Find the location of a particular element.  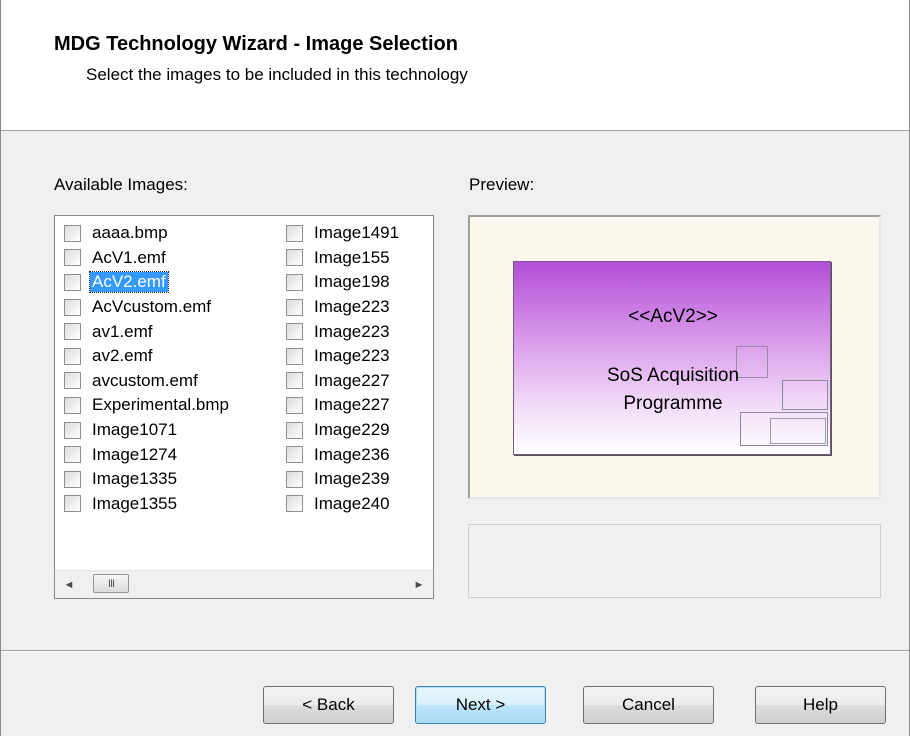

preview-image: <<AcV2>> SoS Acquisition Programme is located at coordinates (672, 358).